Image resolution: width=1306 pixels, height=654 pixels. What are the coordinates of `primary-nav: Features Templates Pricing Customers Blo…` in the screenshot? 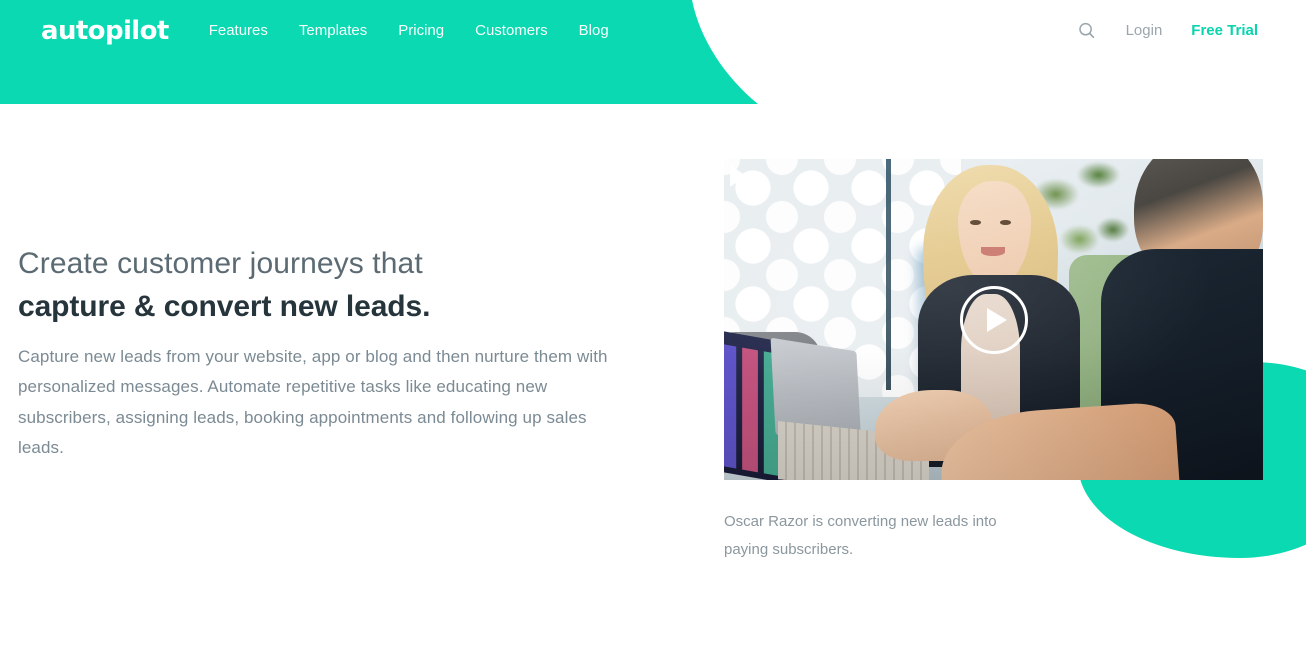 It's located at (409, 30).